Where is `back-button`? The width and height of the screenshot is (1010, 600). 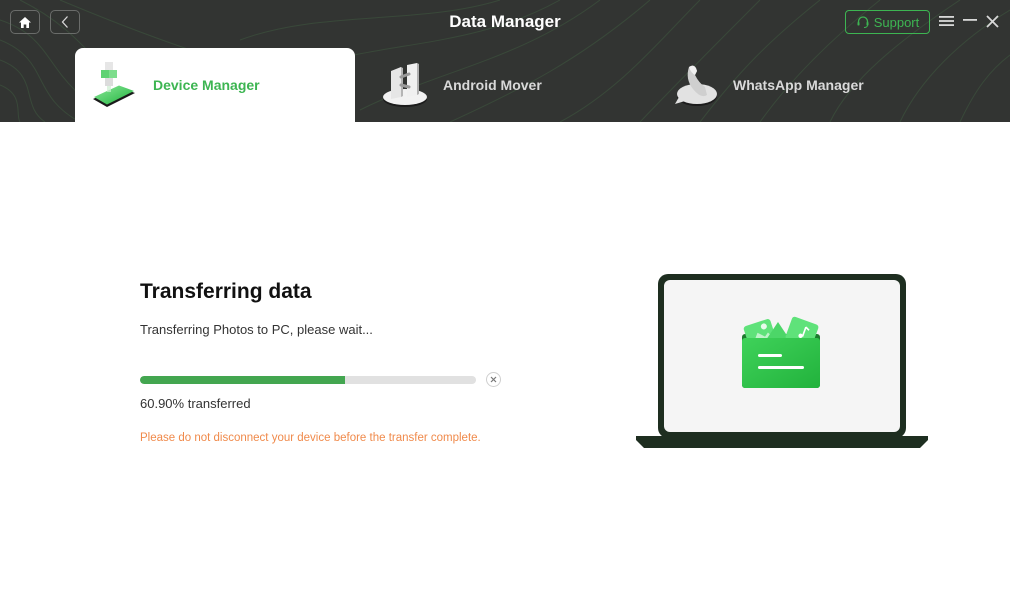 back-button is located at coordinates (65, 22).